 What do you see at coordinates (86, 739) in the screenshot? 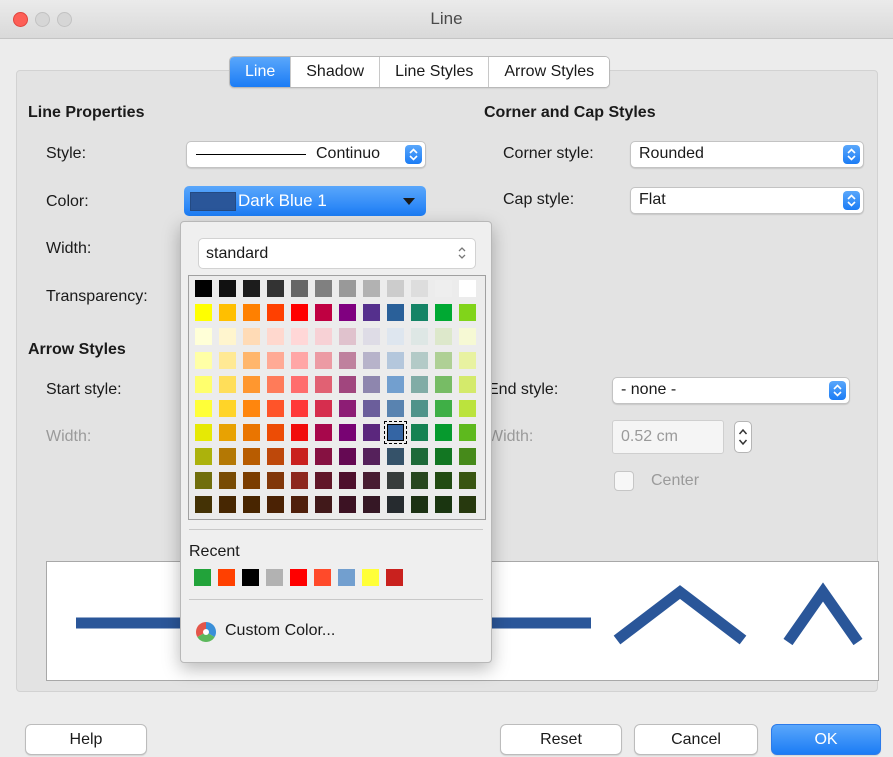
I see `help-button: Help` at bounding box center [86, 739].